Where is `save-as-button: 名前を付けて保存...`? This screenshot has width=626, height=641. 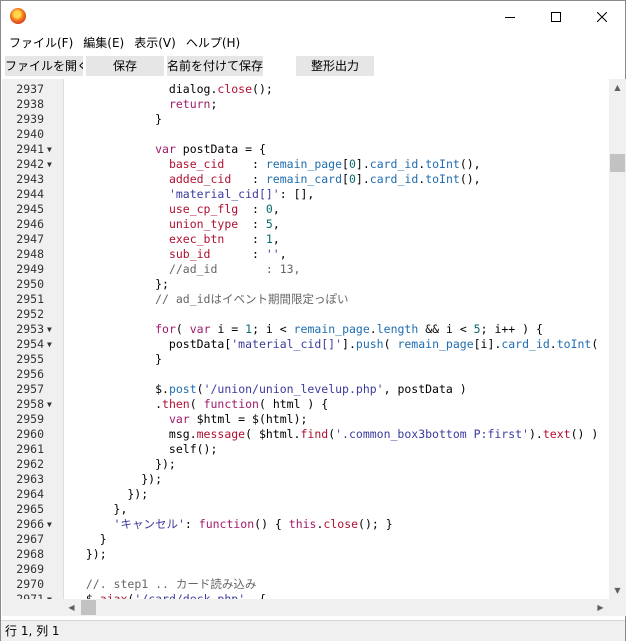
save-as-button: 名前を付けて保存... is located at coordinates (215, 66).